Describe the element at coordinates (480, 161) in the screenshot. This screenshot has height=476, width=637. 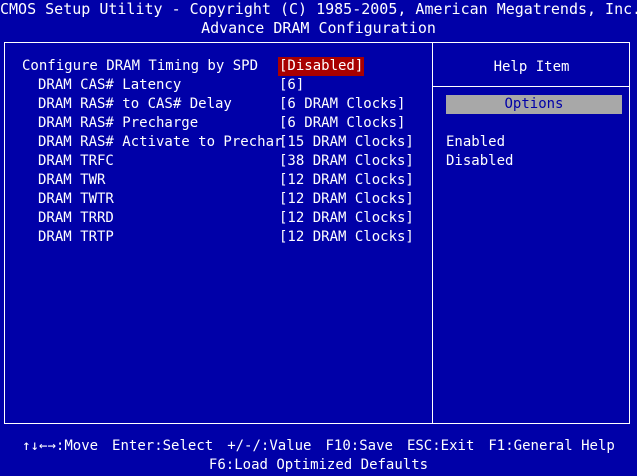
I see `option-disabled: Disabled` at that location.